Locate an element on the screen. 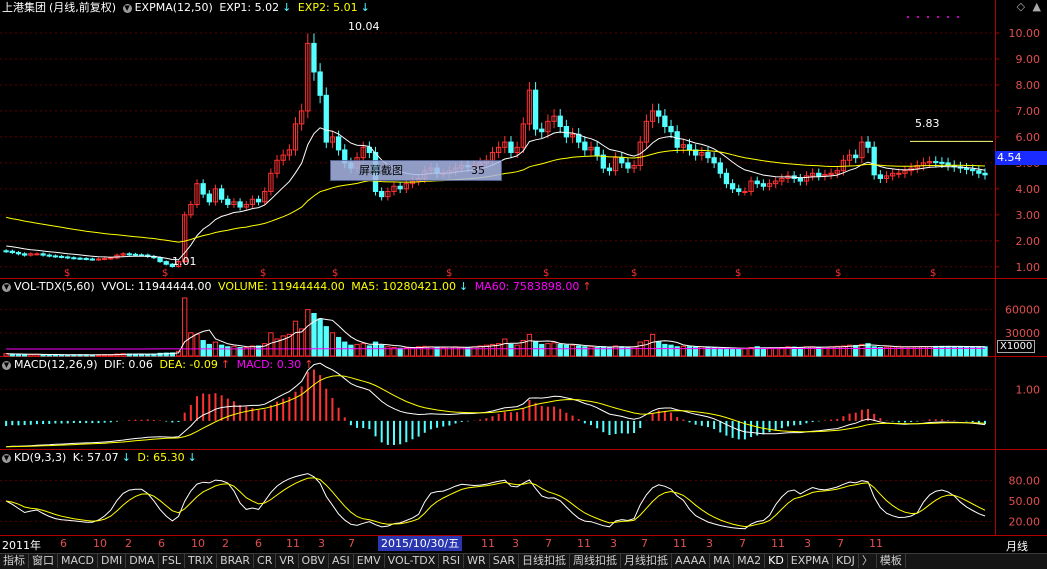  k-value: K: 57.07 is located at coordinates (95, 457).